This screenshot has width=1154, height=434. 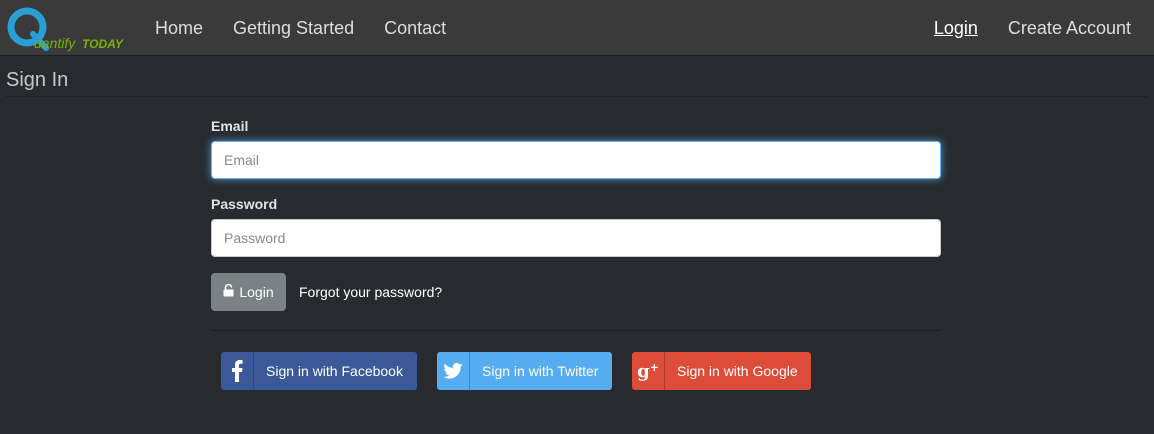 I want to click on svg-text: TODAY, so click(x=103, y=44).